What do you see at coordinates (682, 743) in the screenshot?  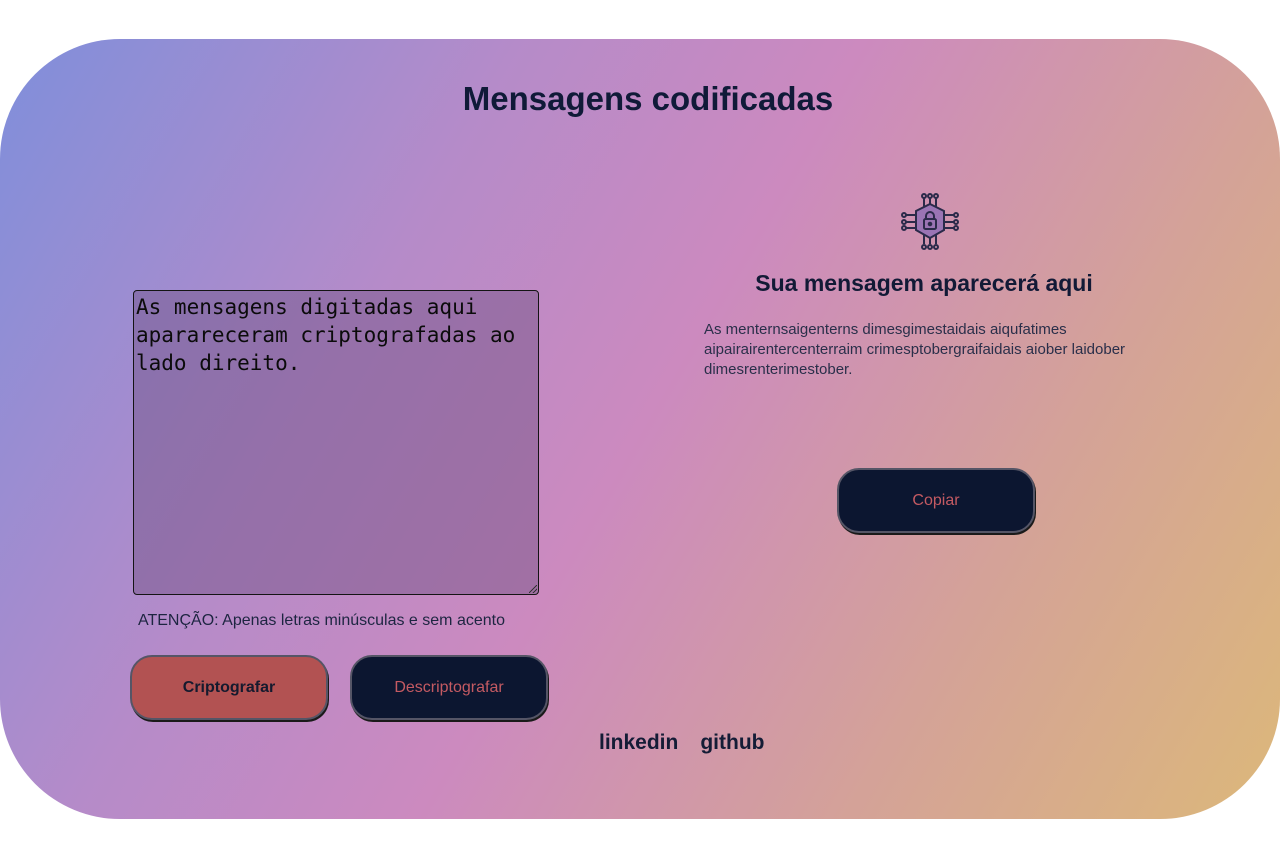 I see `footer-links: linkedin github` at bounding box center [682, 743].